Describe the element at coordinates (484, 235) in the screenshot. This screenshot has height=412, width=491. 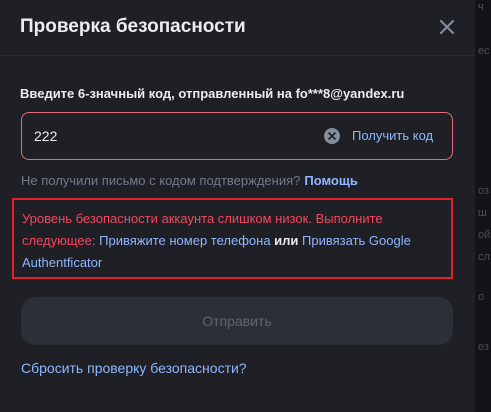
I see `background-text: ой` at that location.